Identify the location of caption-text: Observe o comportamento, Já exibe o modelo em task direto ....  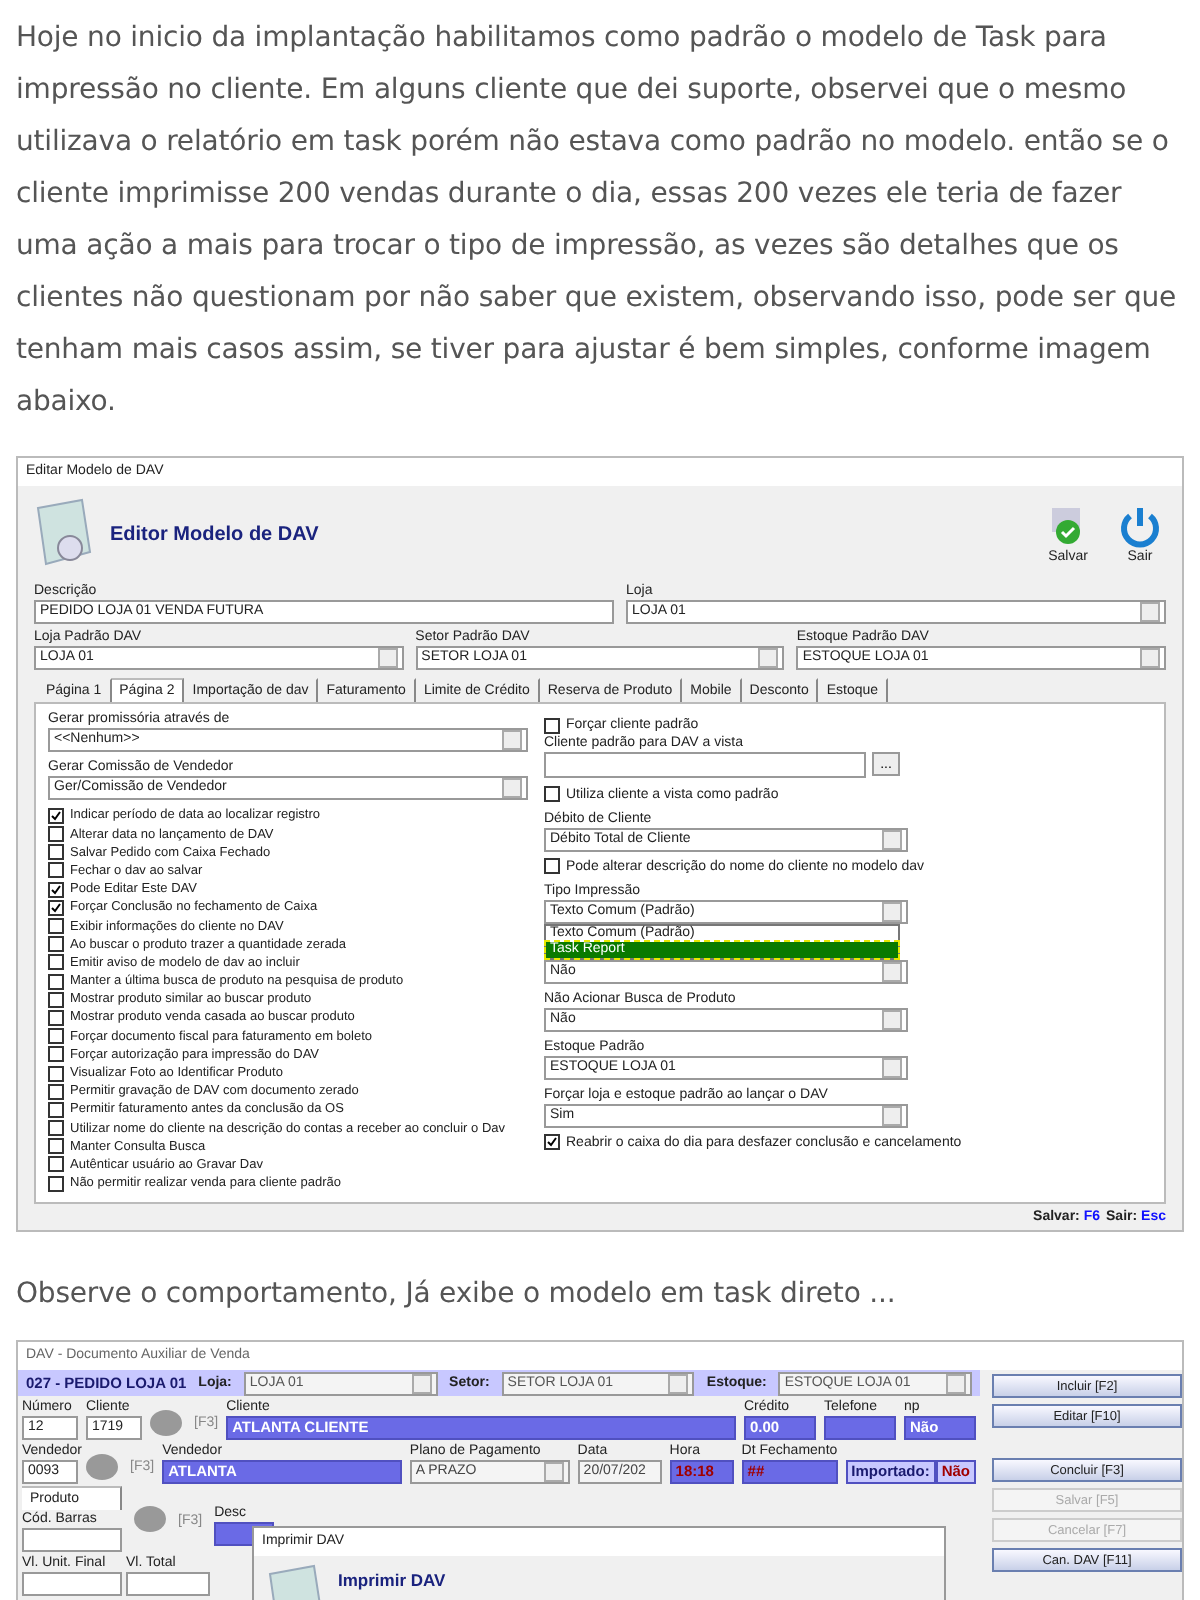
(457, 1295).